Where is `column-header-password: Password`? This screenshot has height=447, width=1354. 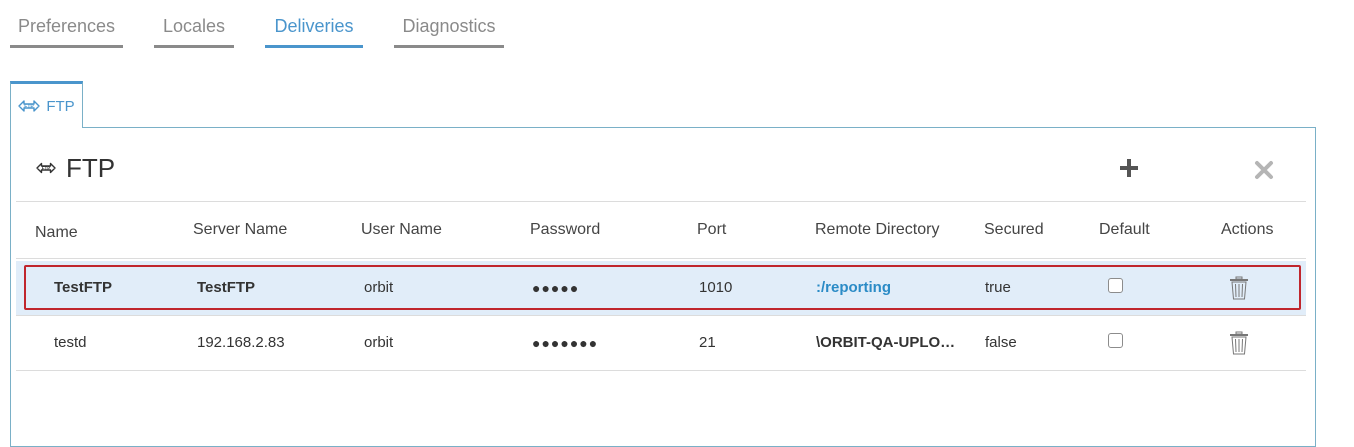
column-header-password: Password is located at coordinates (565, 229).